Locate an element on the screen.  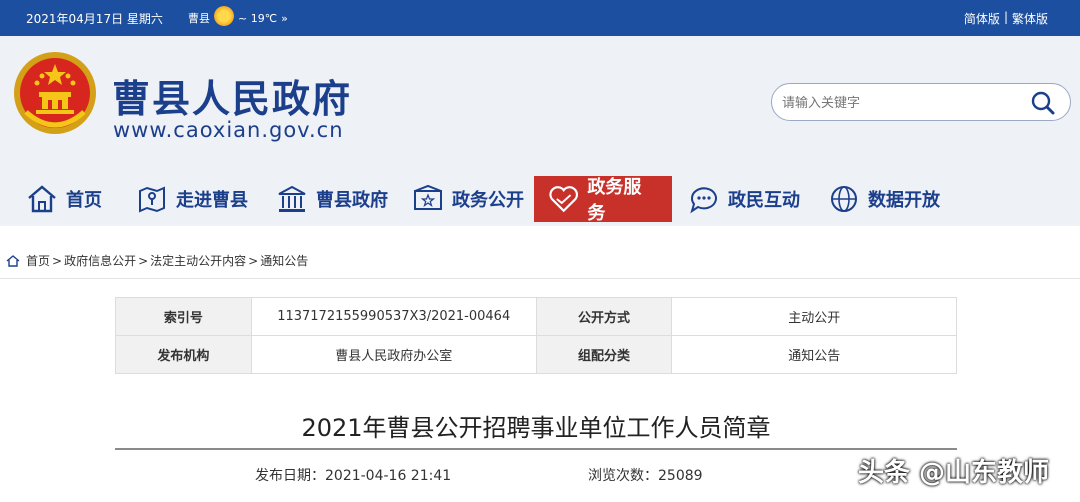
weather-more-icon: » is located at coordinates (284, 18).